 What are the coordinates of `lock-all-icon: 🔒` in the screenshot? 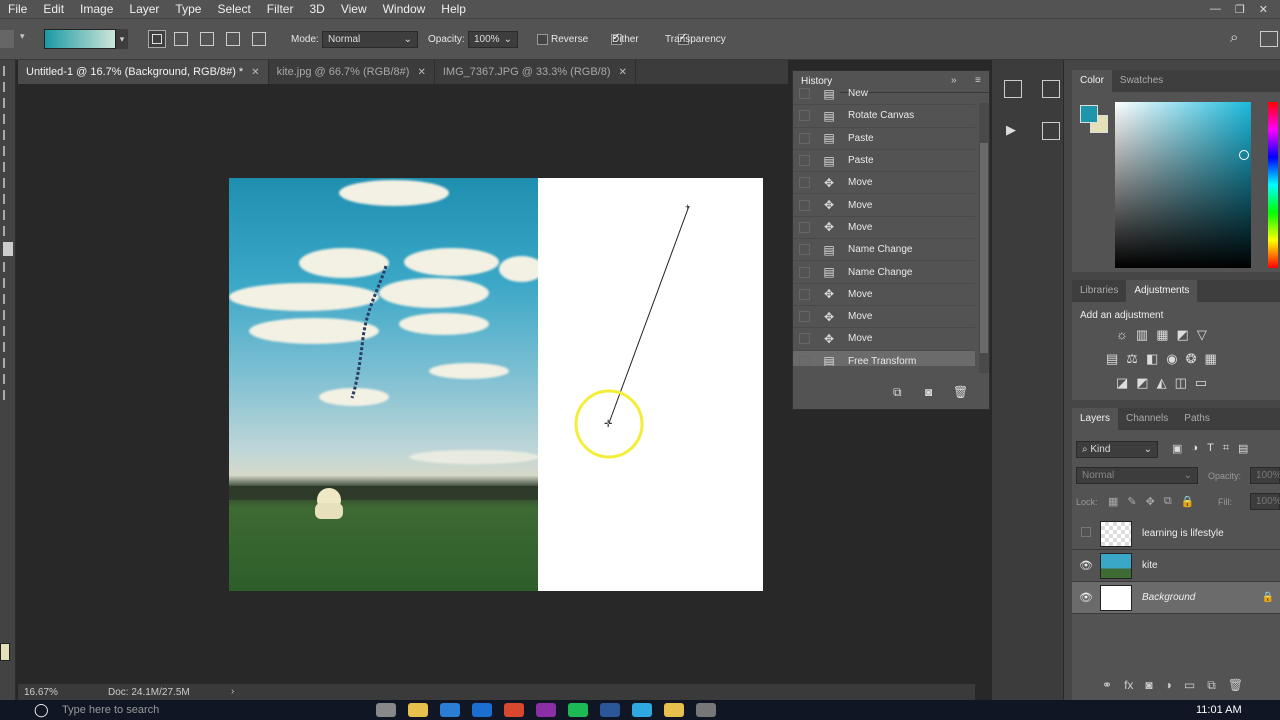 It's located at (1188, 501).